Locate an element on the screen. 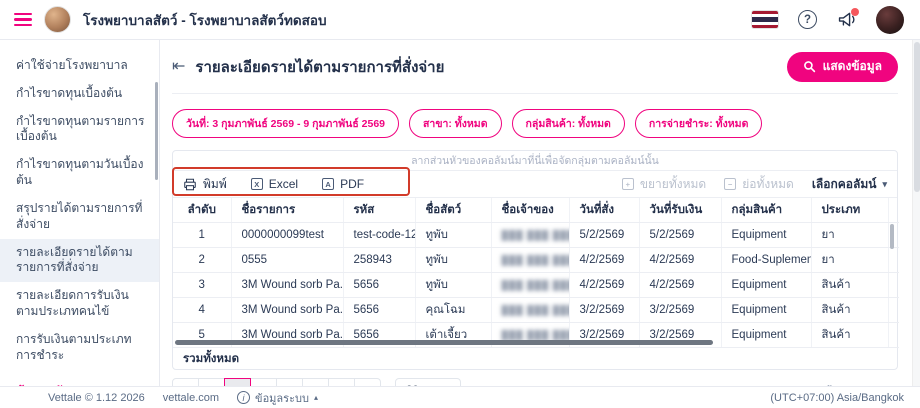  table-horizontal-scrollbar is located at coordinates (444, 342).